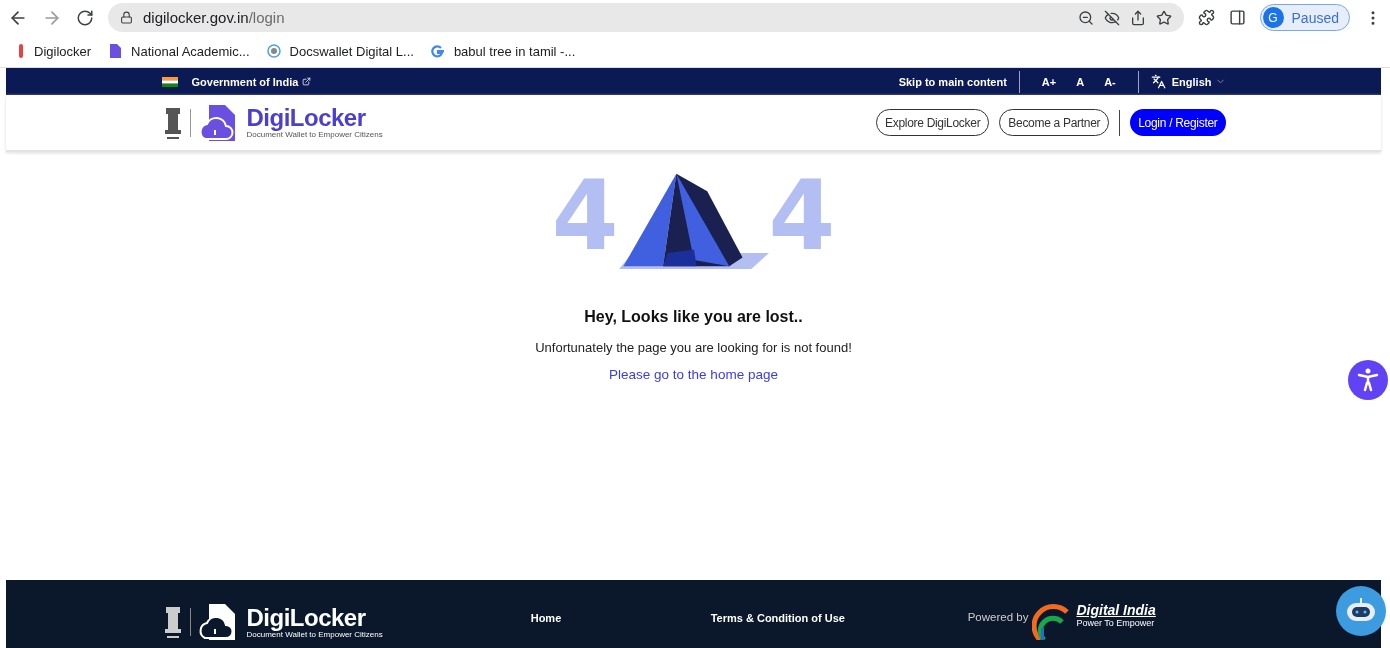 The image size is (1390, 648). Describe the element at coordinates (307, 81) in the screenshot. I see `external-link-icon` at that location.